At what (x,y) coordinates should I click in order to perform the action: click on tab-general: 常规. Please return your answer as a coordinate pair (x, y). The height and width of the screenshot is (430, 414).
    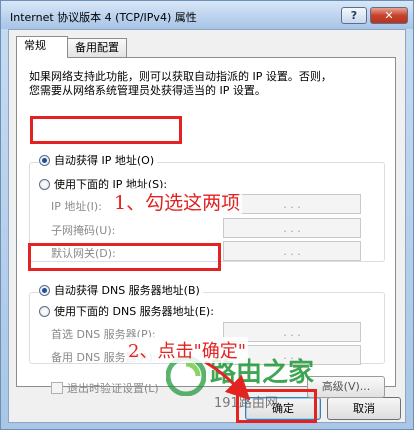
    Looking at the image, I should click on (42, 47).